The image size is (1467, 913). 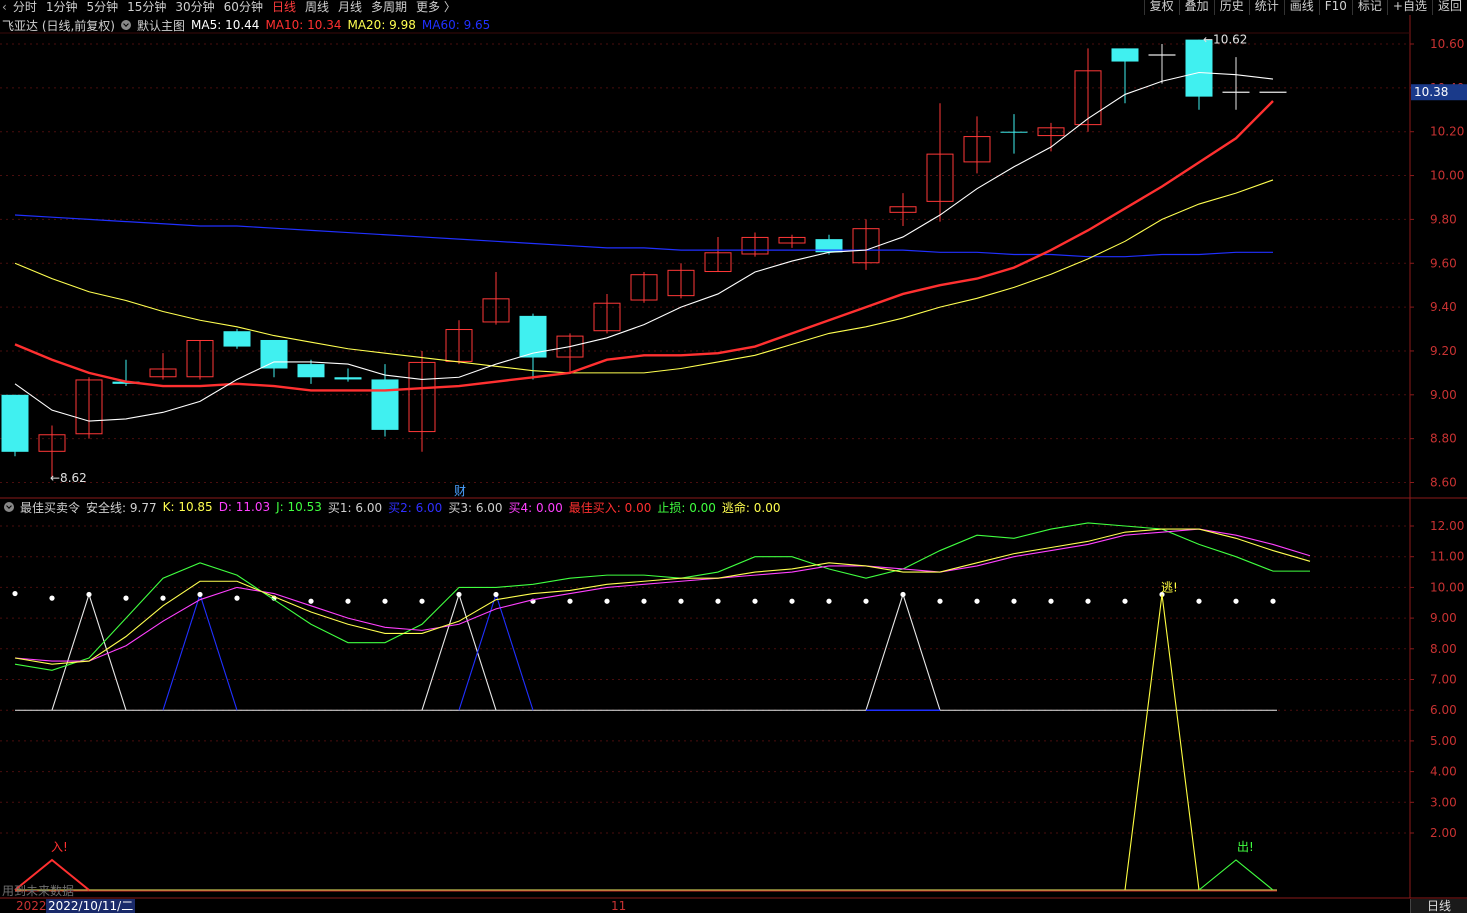 What do you see at coordinates (1447, 44) in the screenshot?
I see `price-tick-label: 10.60` at bounding box center [1447, 44].